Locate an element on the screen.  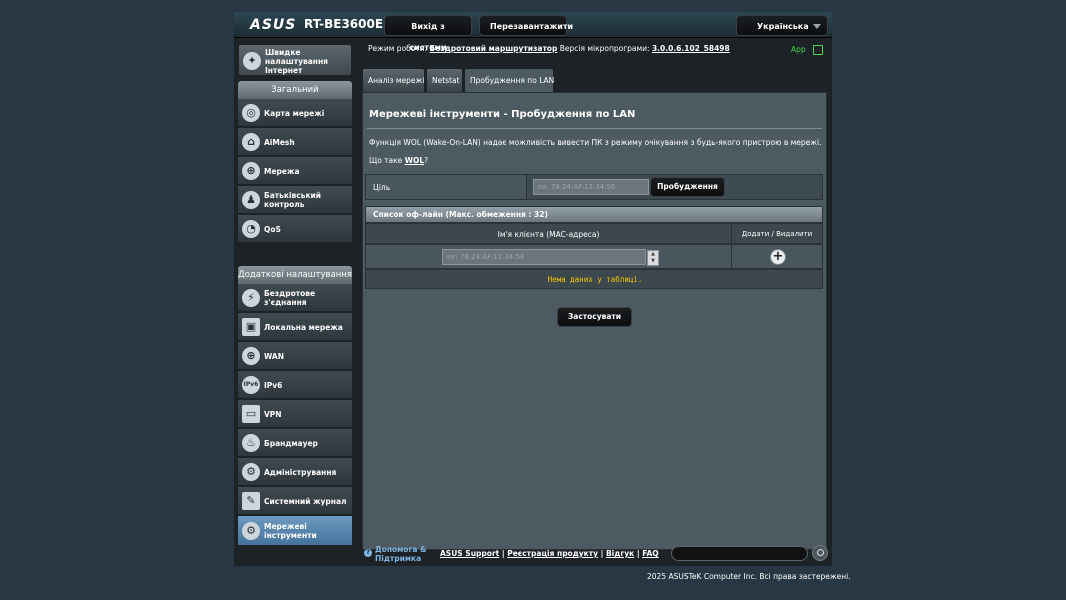
empty-message: Нема даних у таблиці. is located at coordinates (595, 279).